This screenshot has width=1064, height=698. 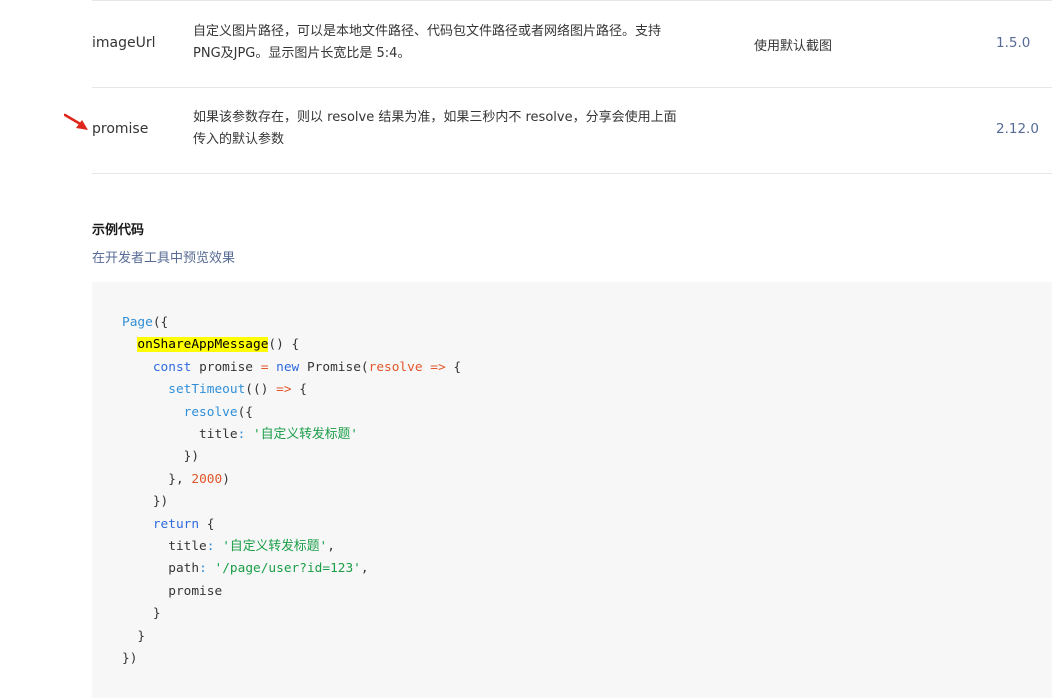 I want to click on red-arrow-icon, so click(x=76, y=121).